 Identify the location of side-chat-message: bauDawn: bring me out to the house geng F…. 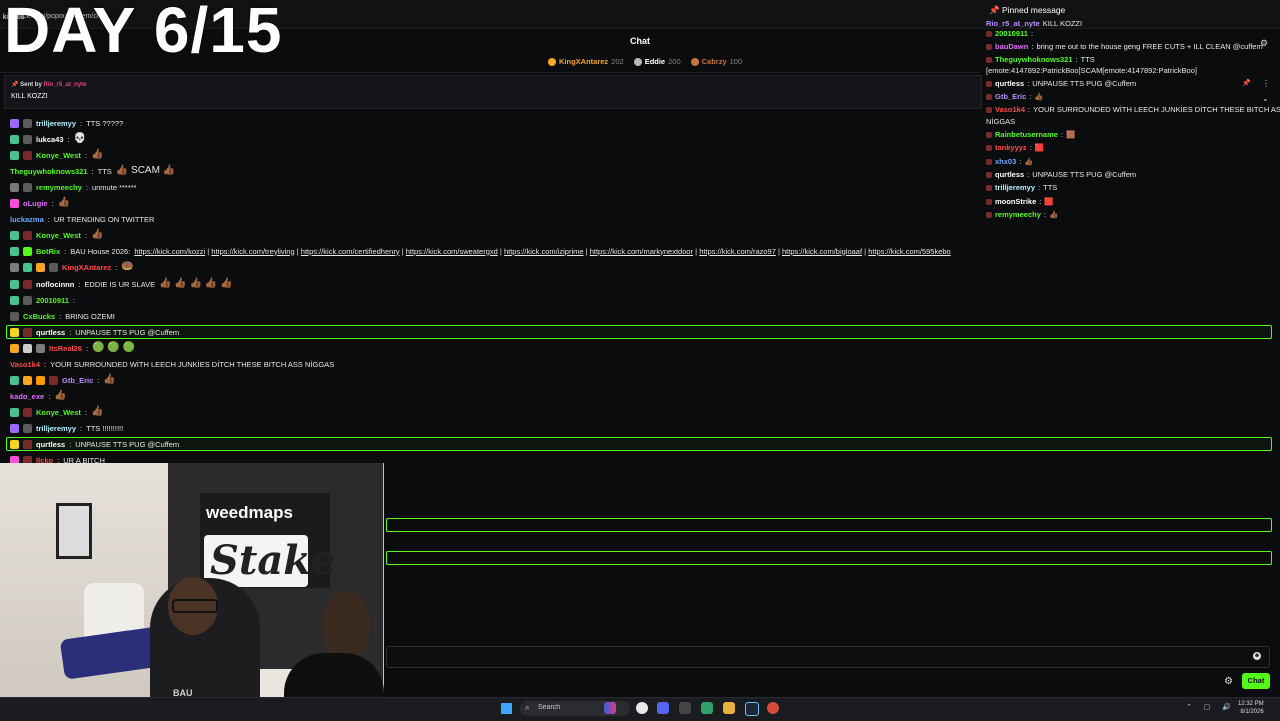
(1124, 46).